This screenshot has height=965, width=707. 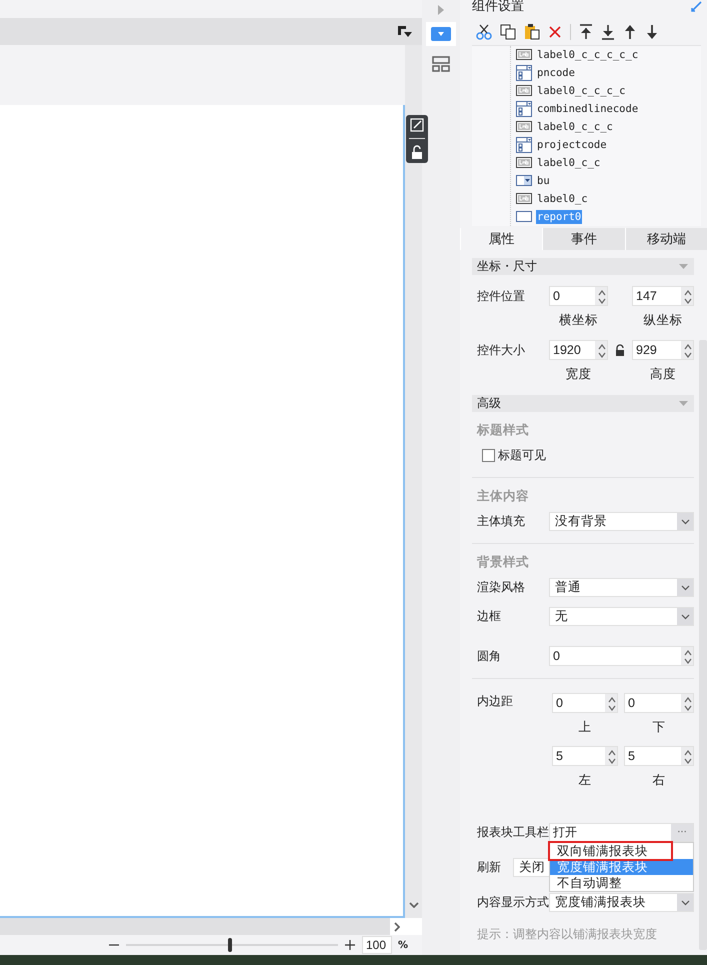 I want to click on dropdown-icon, so click(x=441, y=34).